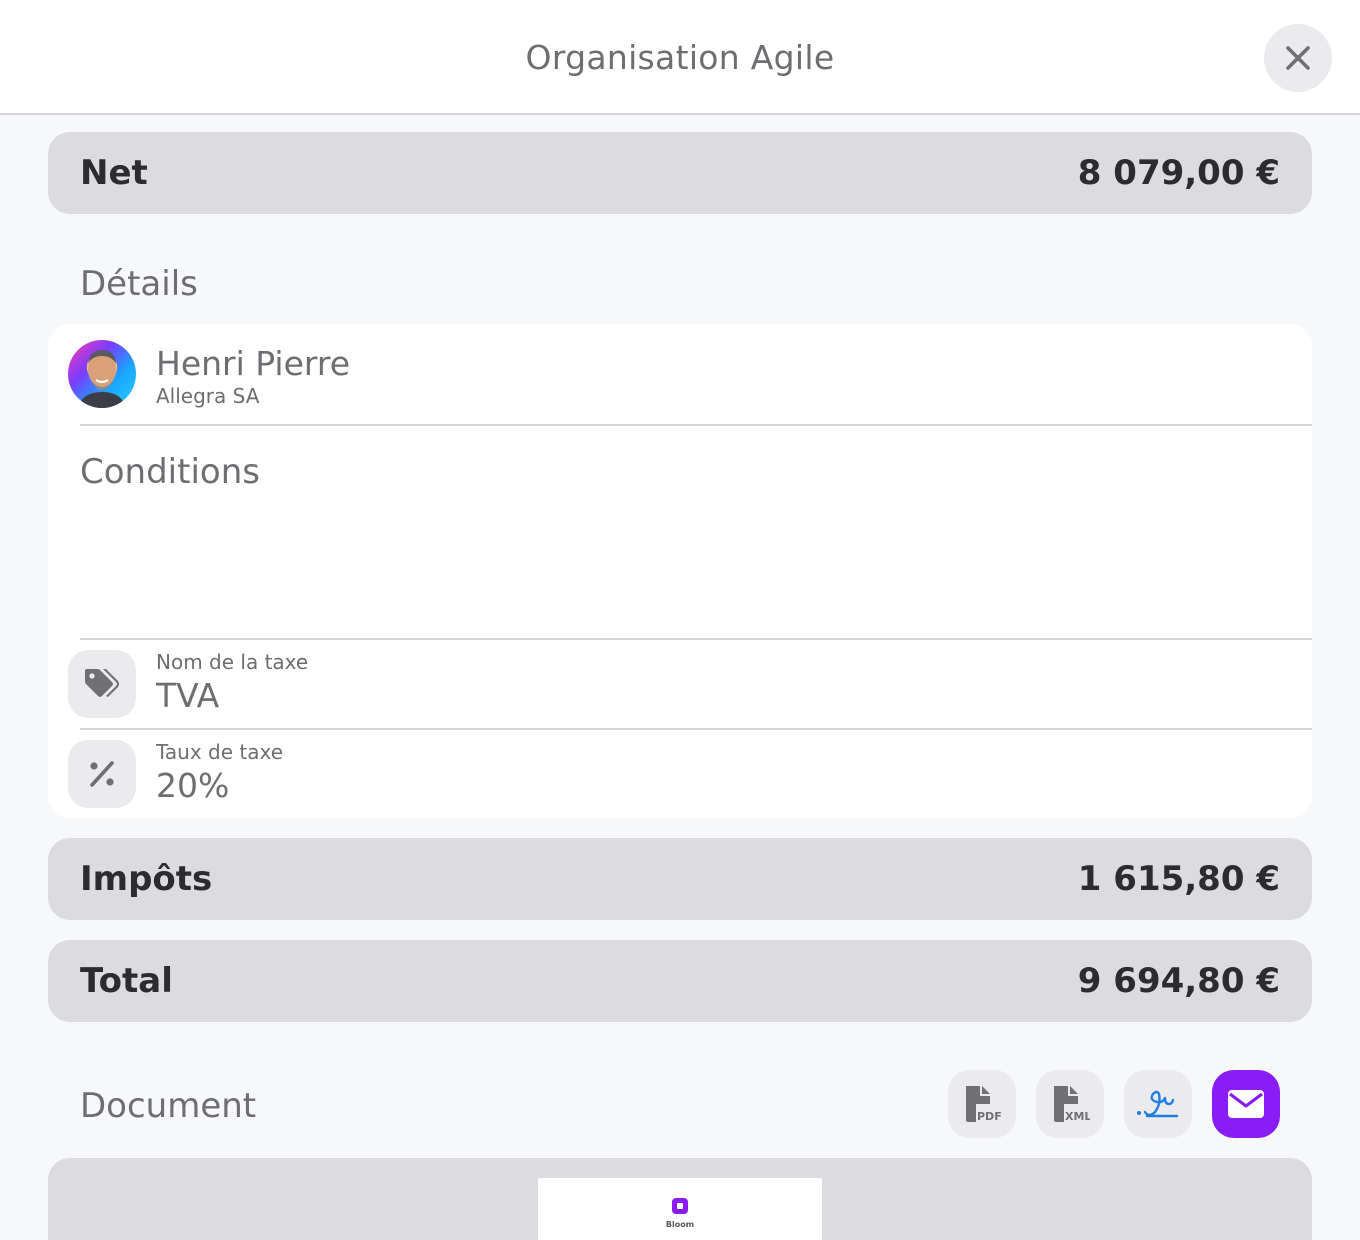 This screenshot has height=1240, width=1360. I want to click on conditions-field: Conditions, so click(170, 472).